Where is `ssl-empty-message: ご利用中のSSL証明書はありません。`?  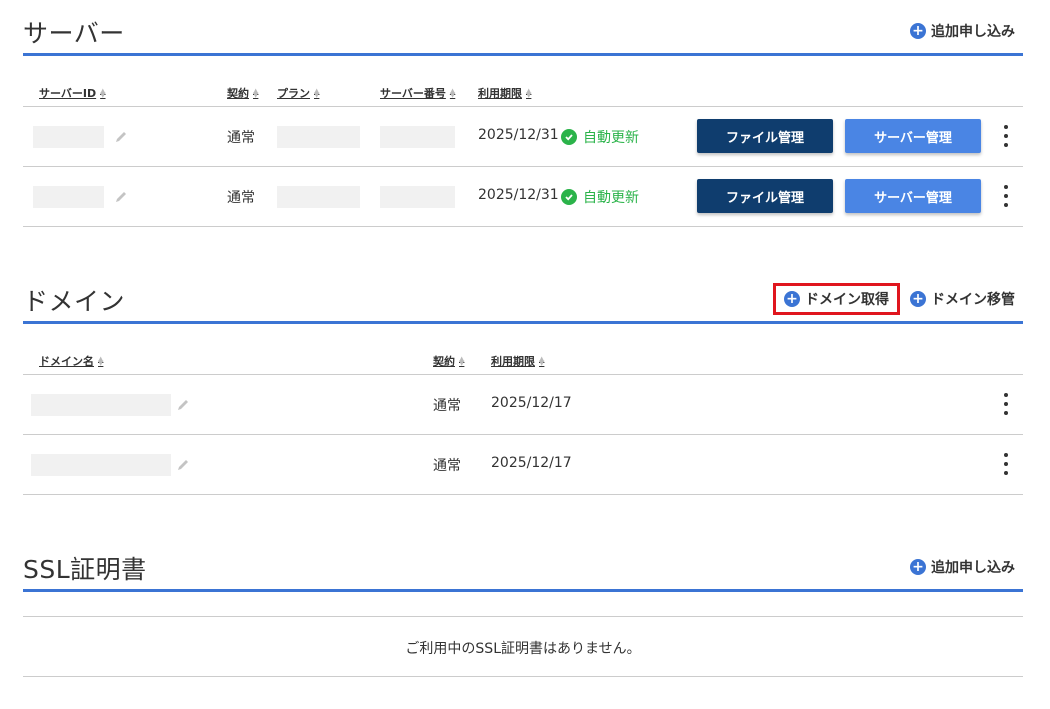
ssl-empty-message: ご利用中のSSL証明書はありません。 is located at coordinates (523, 649).